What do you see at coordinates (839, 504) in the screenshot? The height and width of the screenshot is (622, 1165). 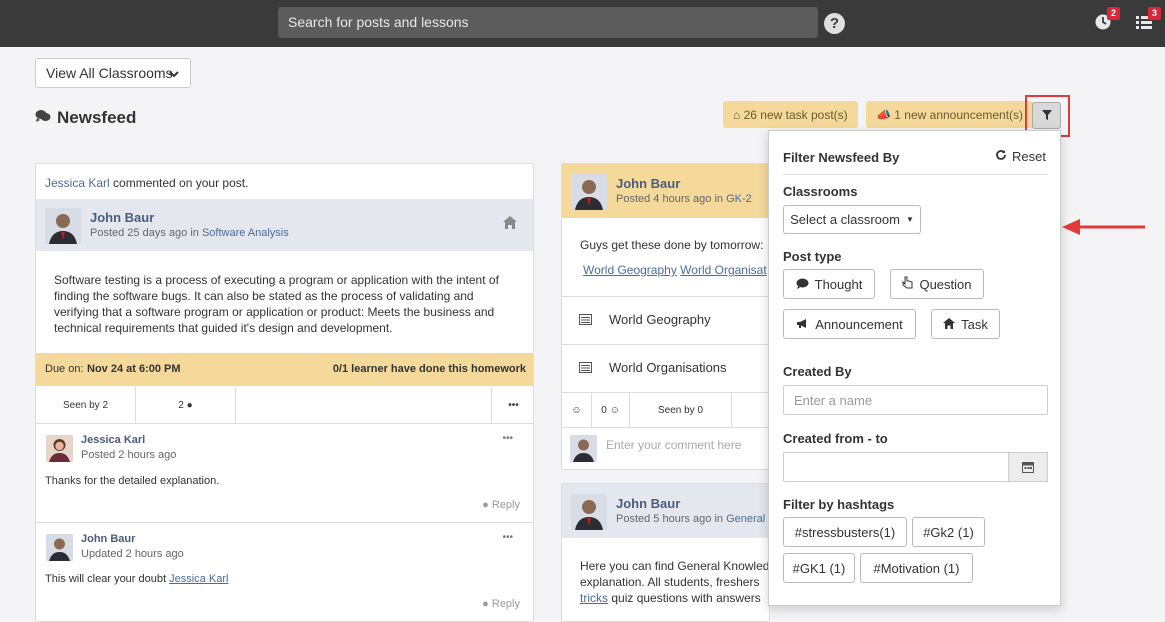 I see `hashtags-label: Filter by hashtags` at bounding box center [839, 504].